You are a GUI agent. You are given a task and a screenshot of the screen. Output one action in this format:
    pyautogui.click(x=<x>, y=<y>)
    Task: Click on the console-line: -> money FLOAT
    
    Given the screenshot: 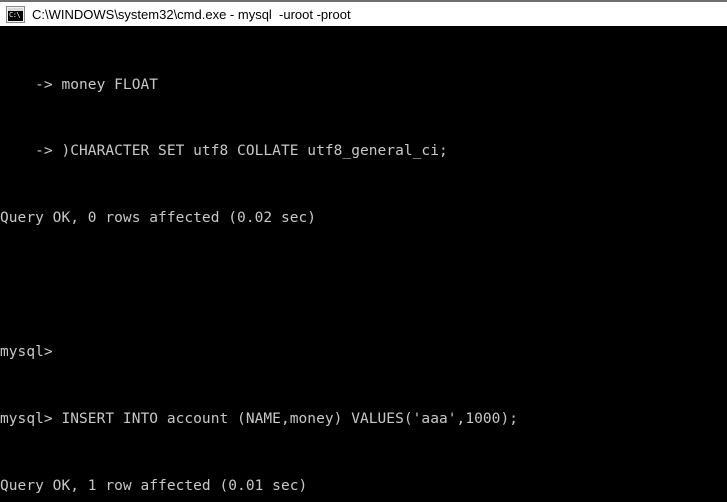 What is the action you would take?
    pyautogui.click(x=79, y=84)
    